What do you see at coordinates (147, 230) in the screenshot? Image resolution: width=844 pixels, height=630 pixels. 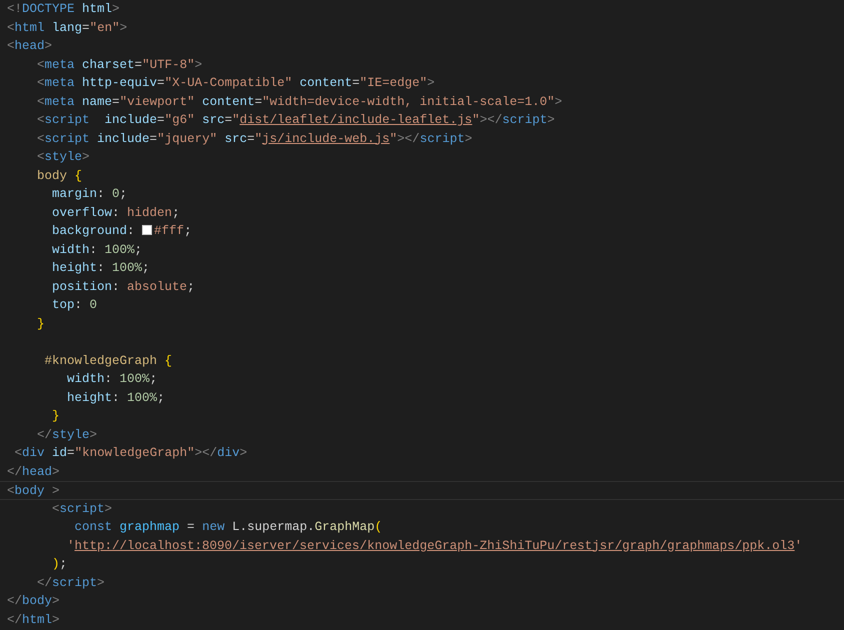 I see `color-swatch-icon` at bounding box center [147, 230].